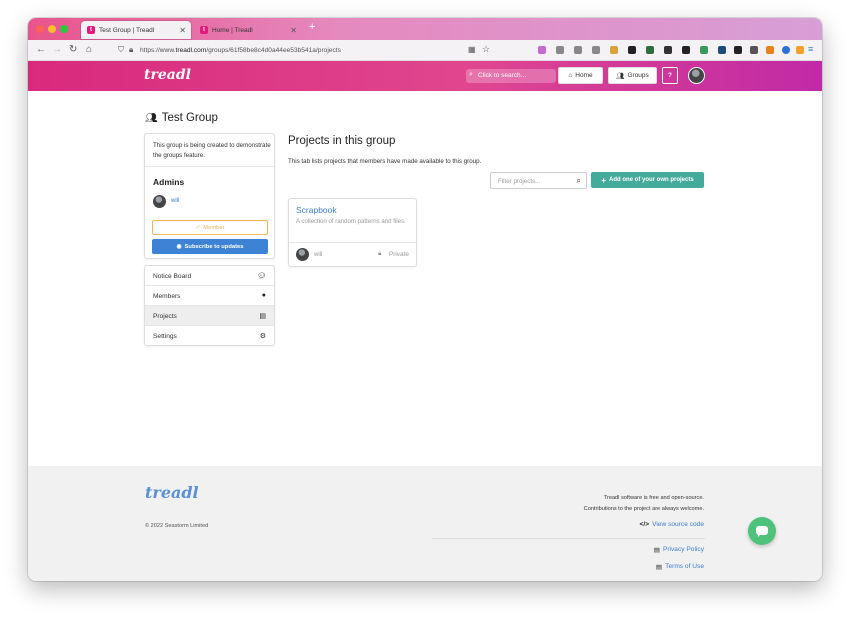  What do you see at coordinates (175, 201) in the screenshot?
I see `admin-name-link: will` at bounding box center [175, 201].